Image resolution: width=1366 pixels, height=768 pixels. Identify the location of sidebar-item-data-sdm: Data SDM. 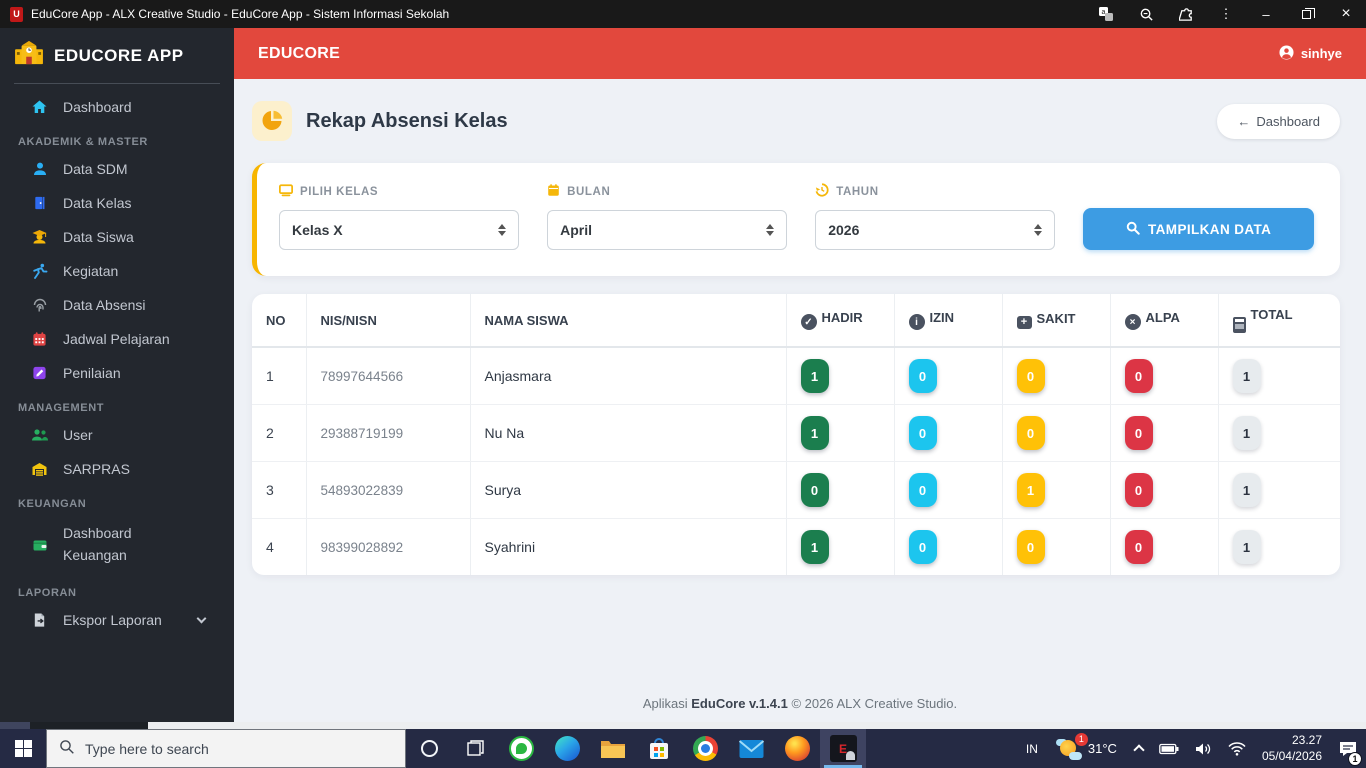
(117, 169).